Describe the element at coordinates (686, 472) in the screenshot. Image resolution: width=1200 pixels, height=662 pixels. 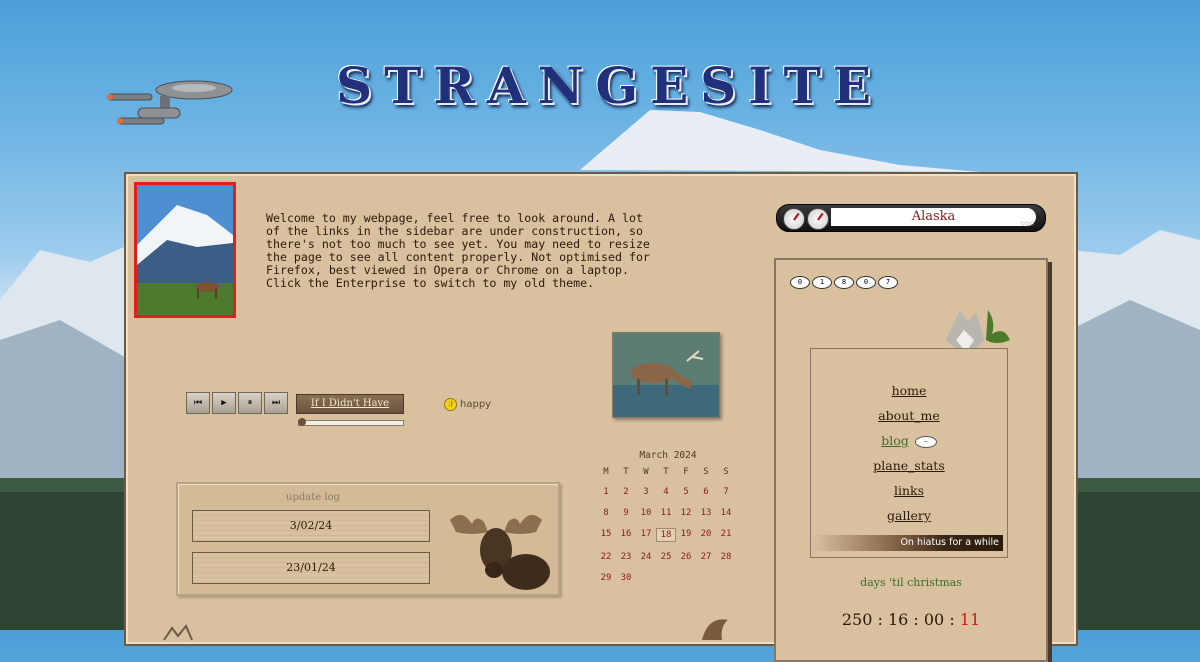
I see `calendar-weekday: F` at that location.